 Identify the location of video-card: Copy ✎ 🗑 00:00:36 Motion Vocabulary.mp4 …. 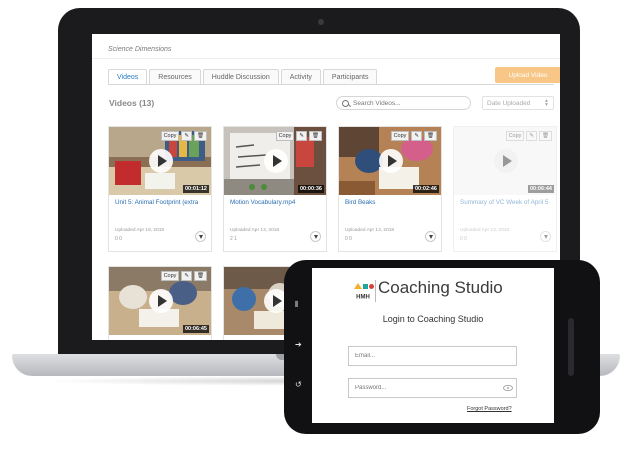
(275, 189).